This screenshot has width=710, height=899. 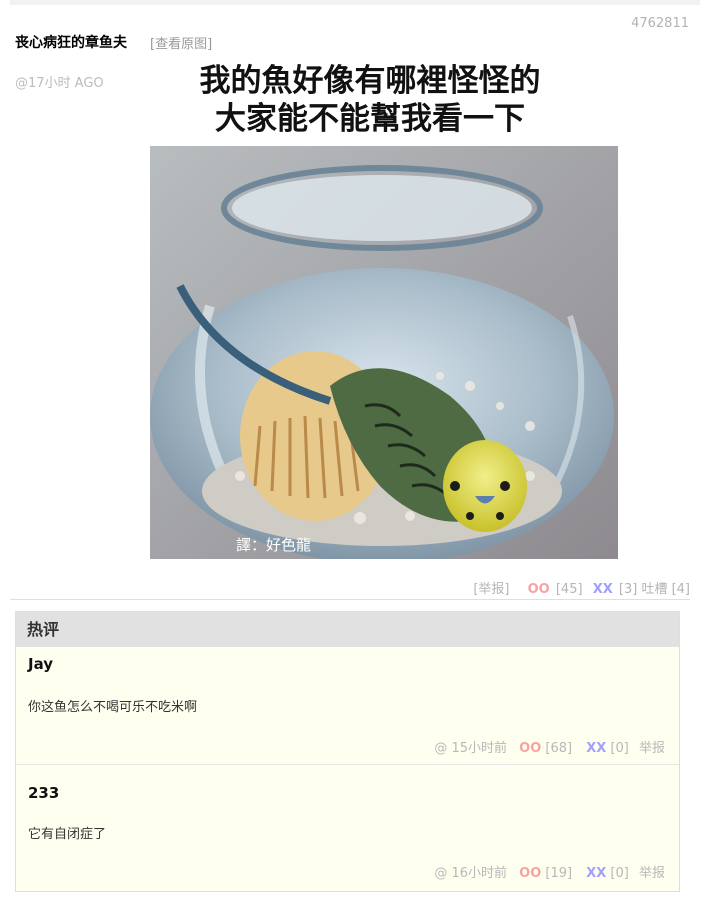 What do you see at coordinates (113, 707) in the screenshot?
I see `comment-text: 你这鱼怎么不喝可乐不吃米啊` at bounding box center [113, 707].